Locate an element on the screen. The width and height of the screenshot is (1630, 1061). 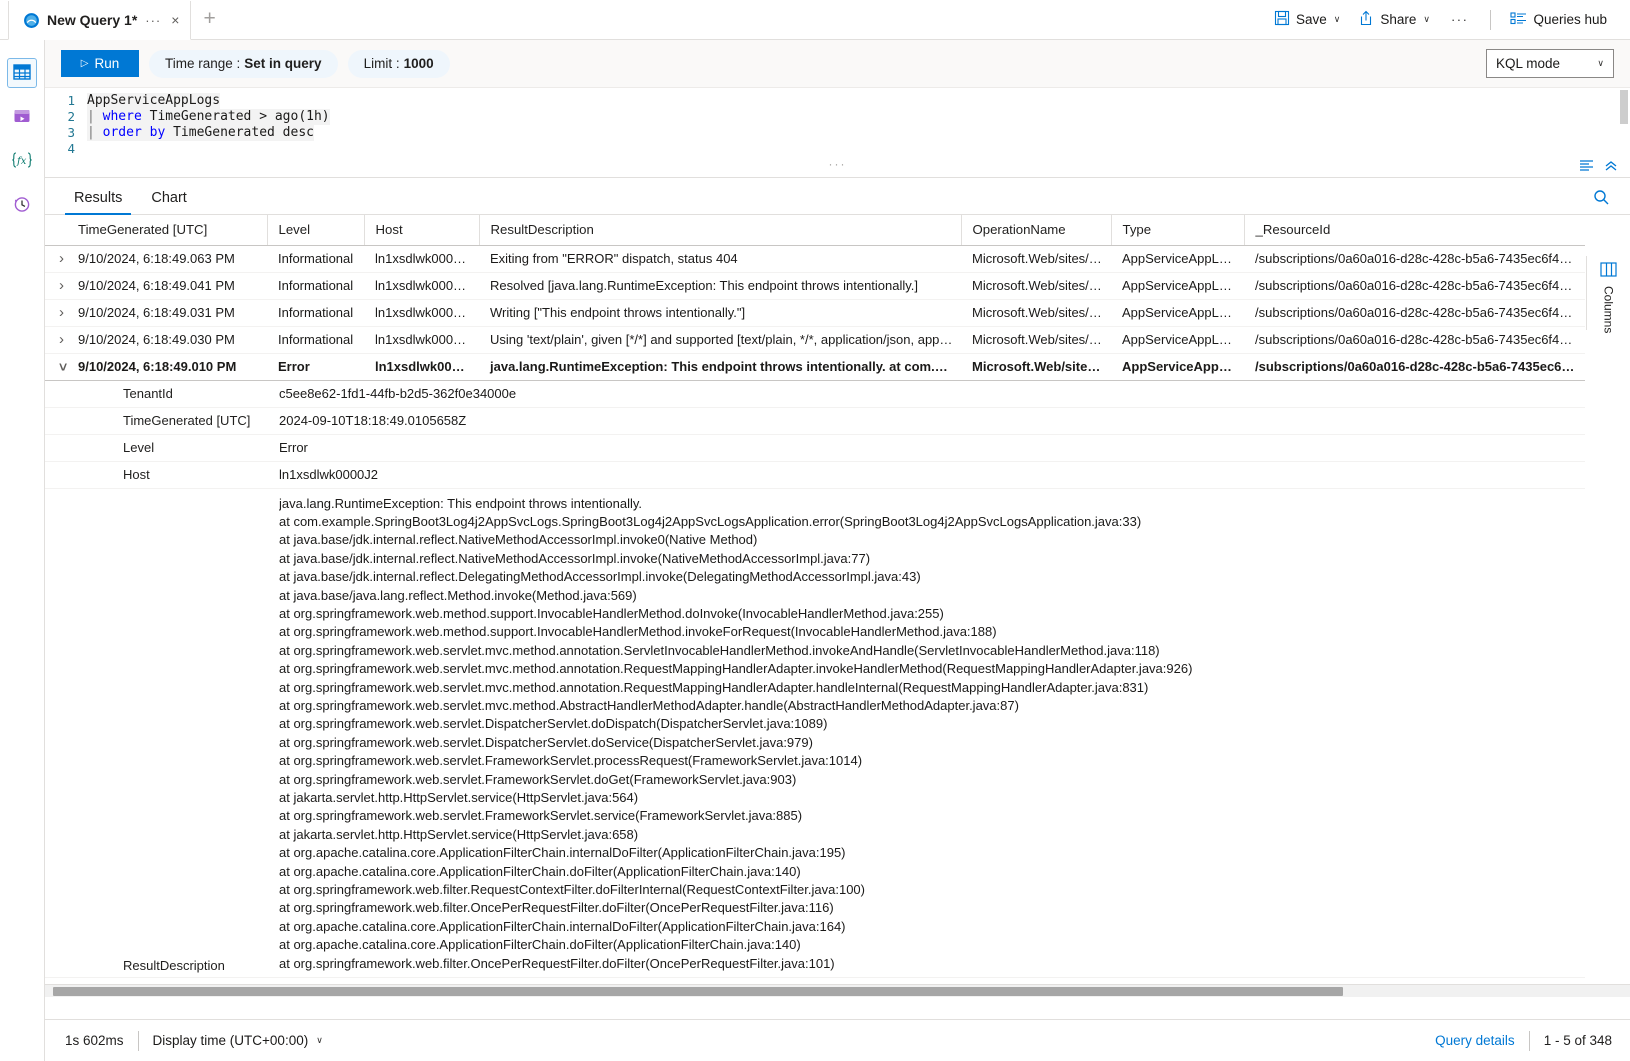
collapse-editor-icon is located at coordinates (1611, 167).